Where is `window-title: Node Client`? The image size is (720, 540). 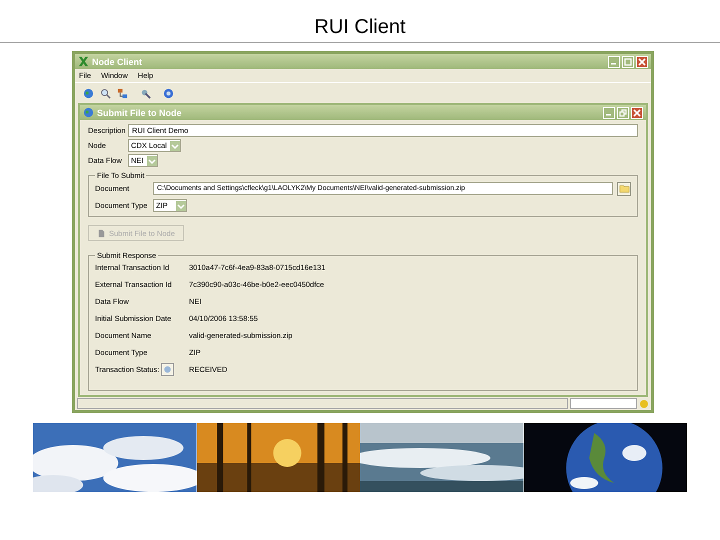 window-title: Node Client is located at coordinates (117, 61).